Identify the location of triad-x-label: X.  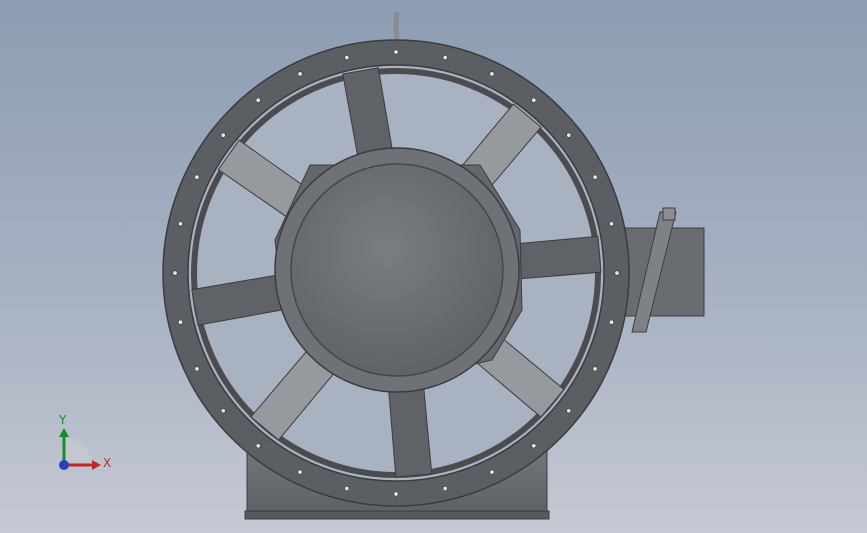
(107, 463).